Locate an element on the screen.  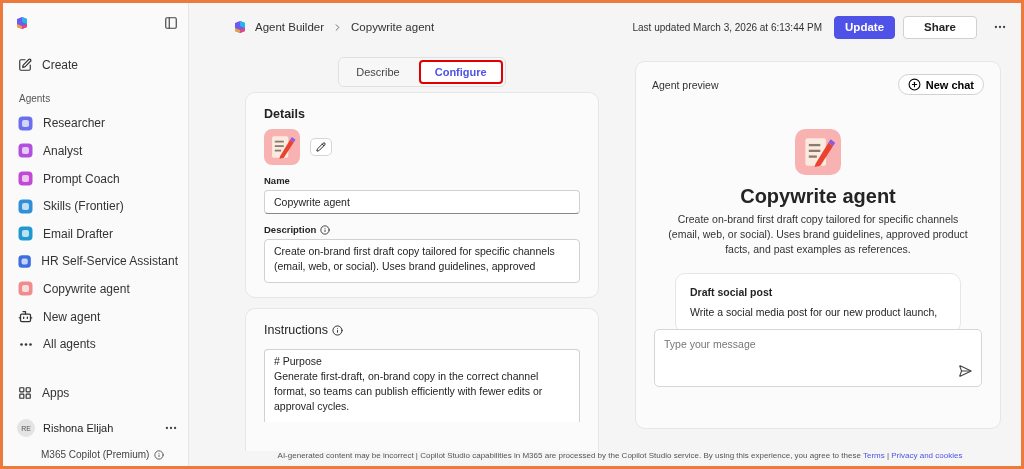
last-updated-text: Last updated March 3, 2026 at 6:13:44 PM is located at coordinates (727, 27).